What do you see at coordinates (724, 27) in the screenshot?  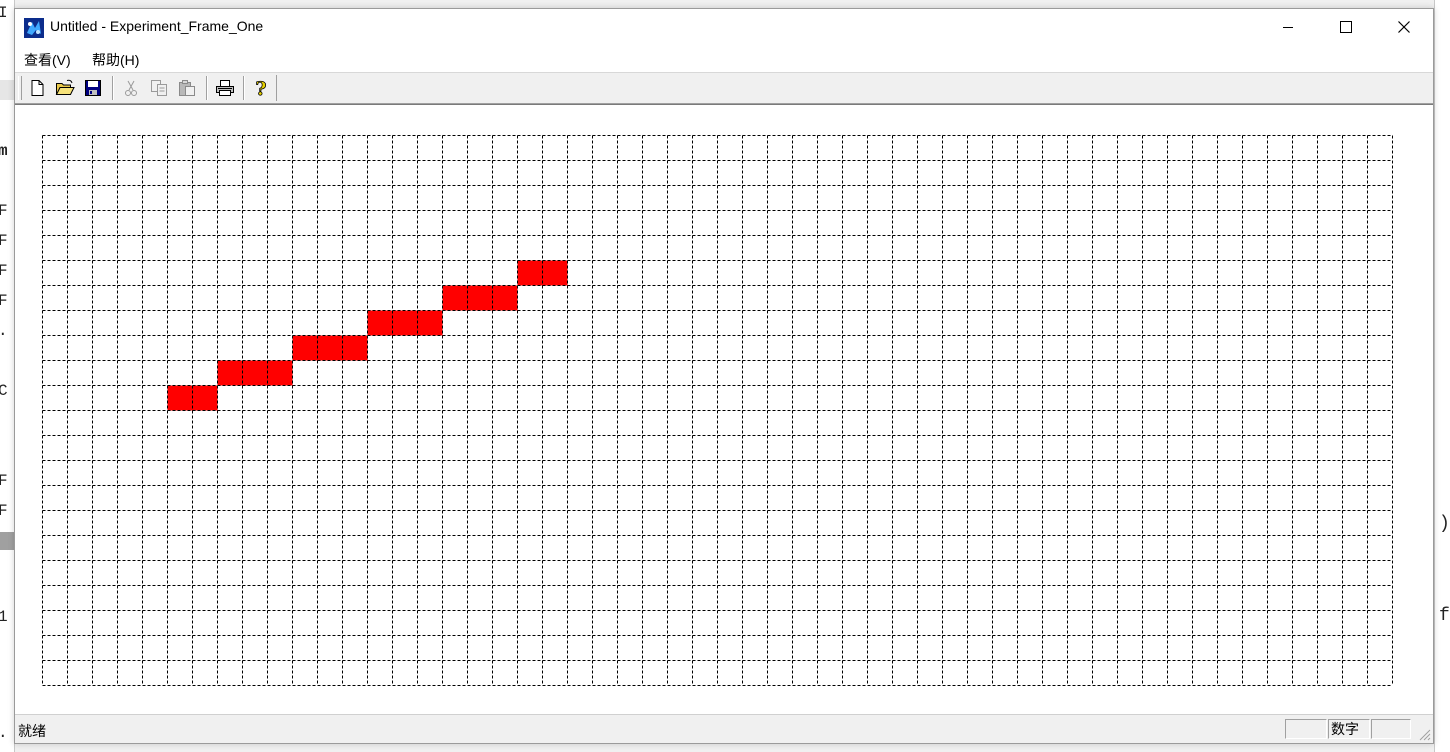 I see `title-bar: Untitled - Experiment_Frame_One` at bounding box center [724, 27].